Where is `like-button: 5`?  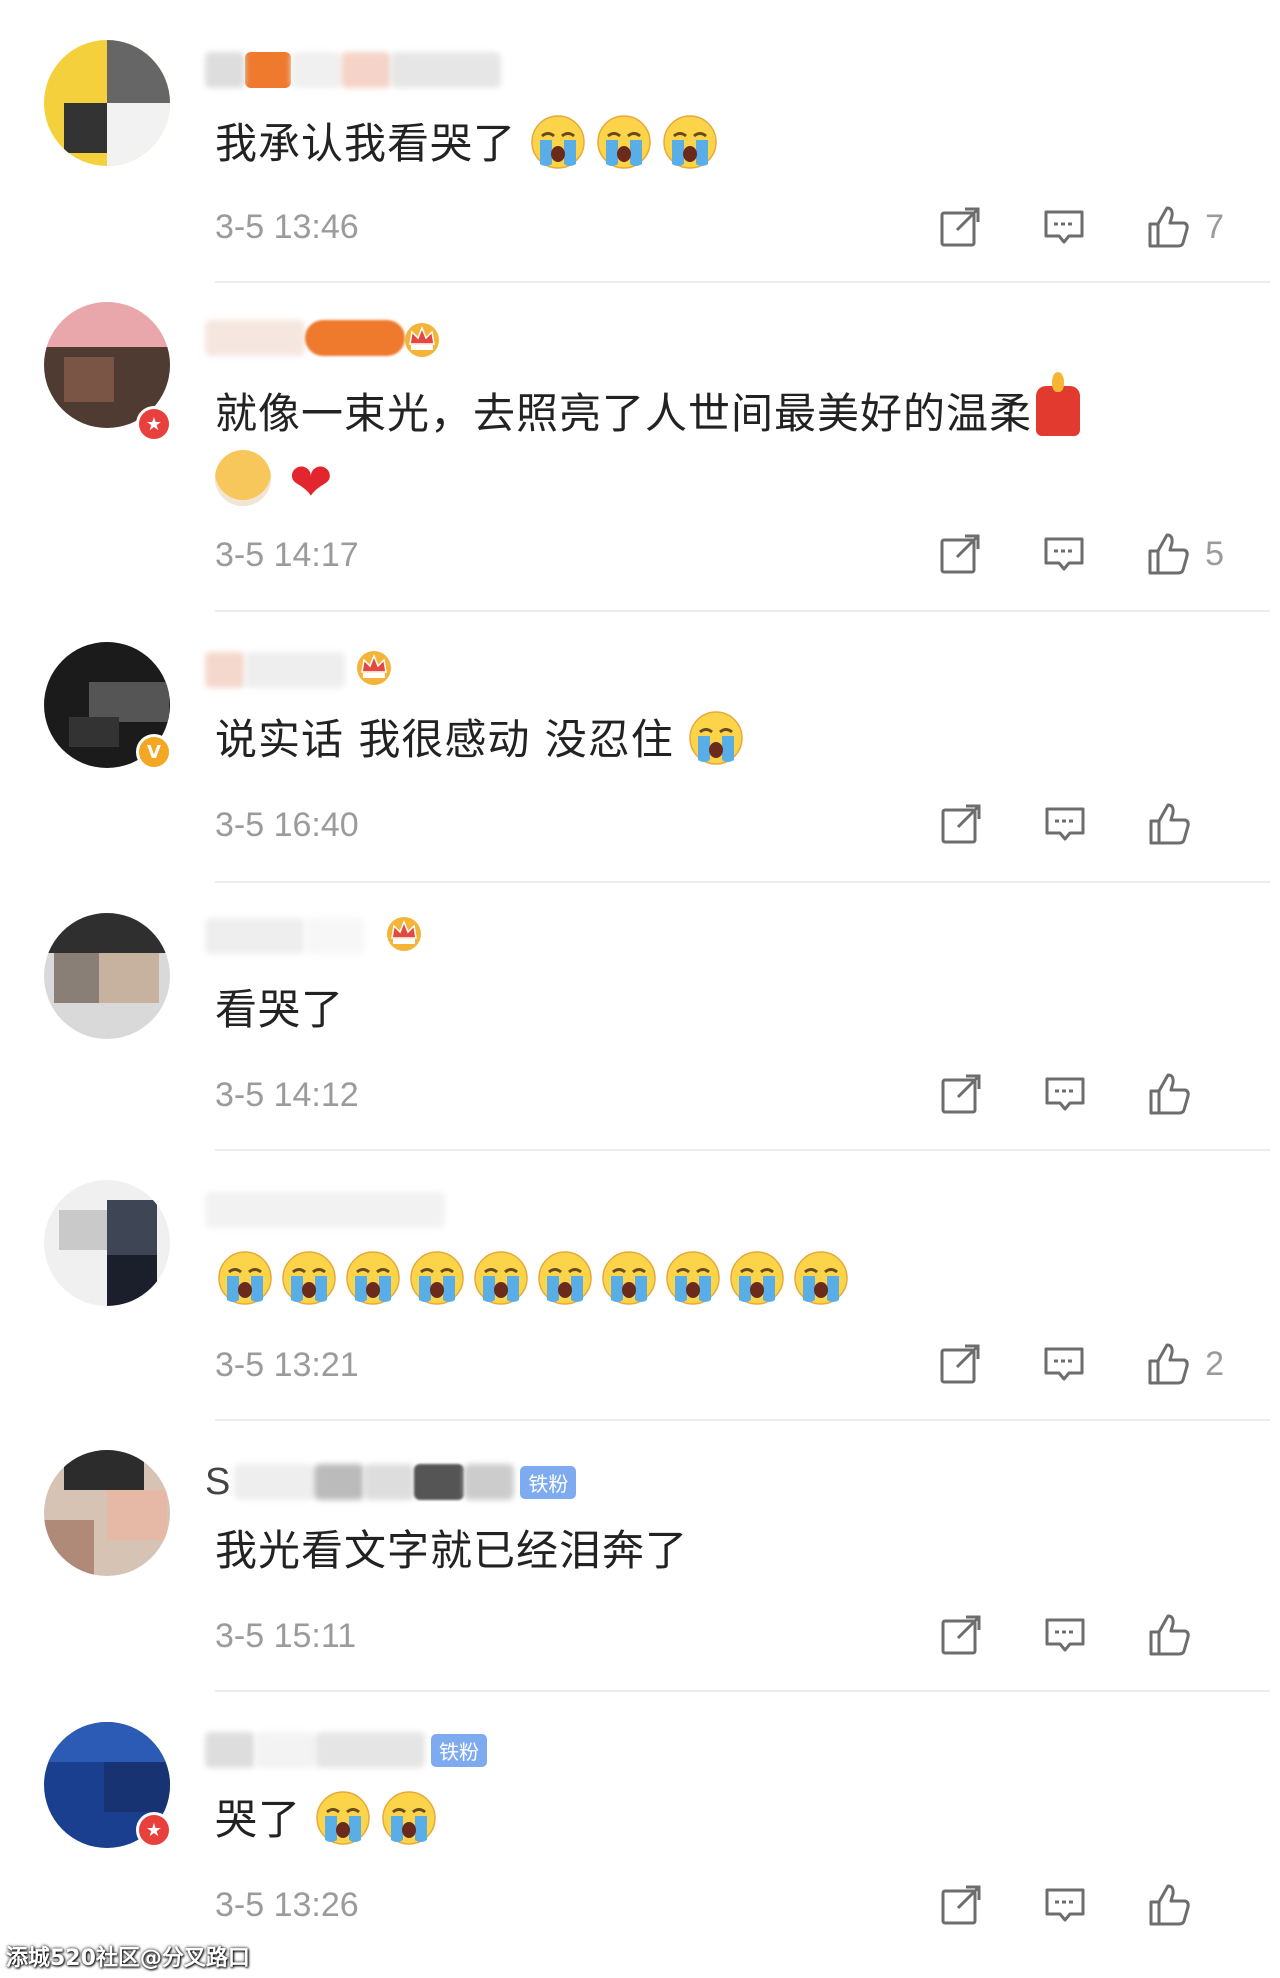
like-button: 5 is located at coordinates (1184, 554).